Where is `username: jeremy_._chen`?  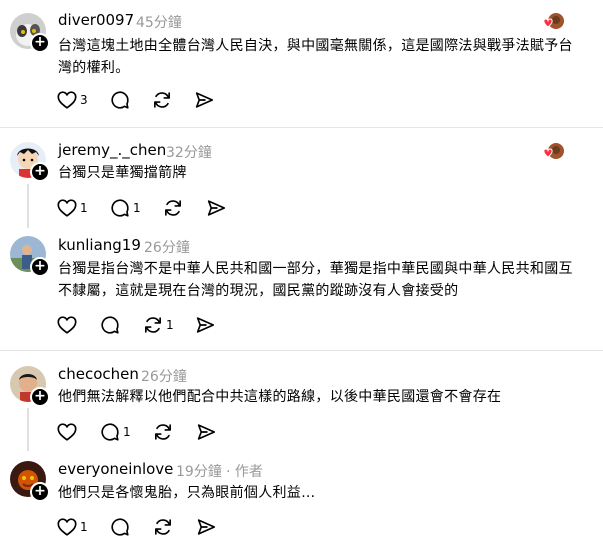 username: jeremy_._chen is located at coordinates (112, 150).